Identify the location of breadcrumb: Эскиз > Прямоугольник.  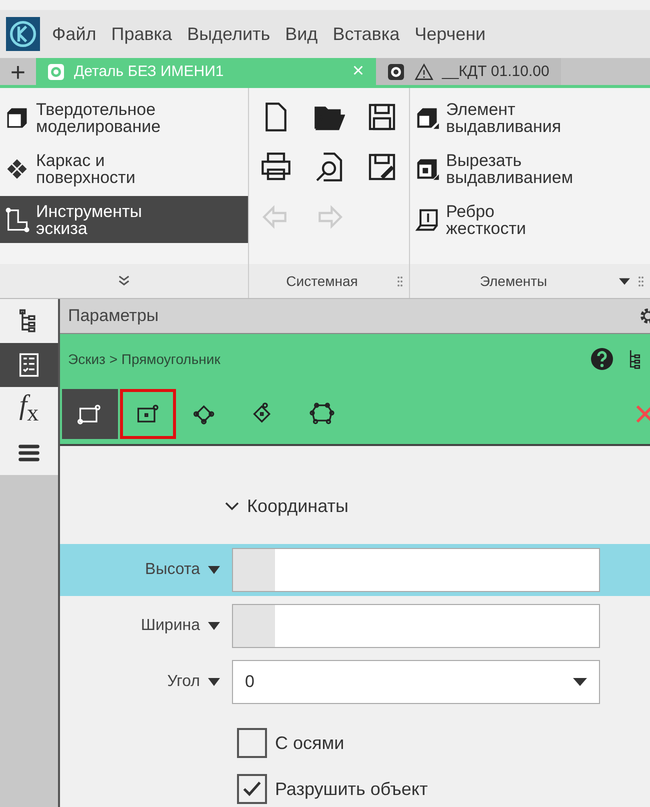
(145, 359).